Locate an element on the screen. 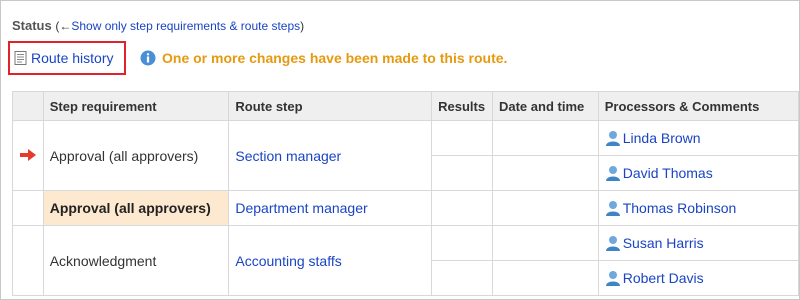 Image resolution: width=800 pixels, height=300 pixels. processor-cell: Susan Harris is located at coordinates (698, 243).